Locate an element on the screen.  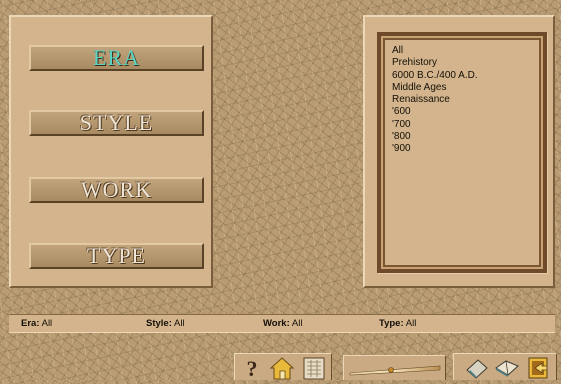
book-button is located at coordinates (477, 368).